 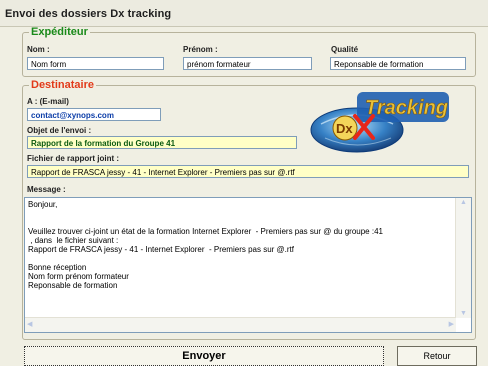 What do you see at coordinates (200, 49) in the screenshot?
I see `firstname-label: Prénom :` at bounding box center [200, 49].